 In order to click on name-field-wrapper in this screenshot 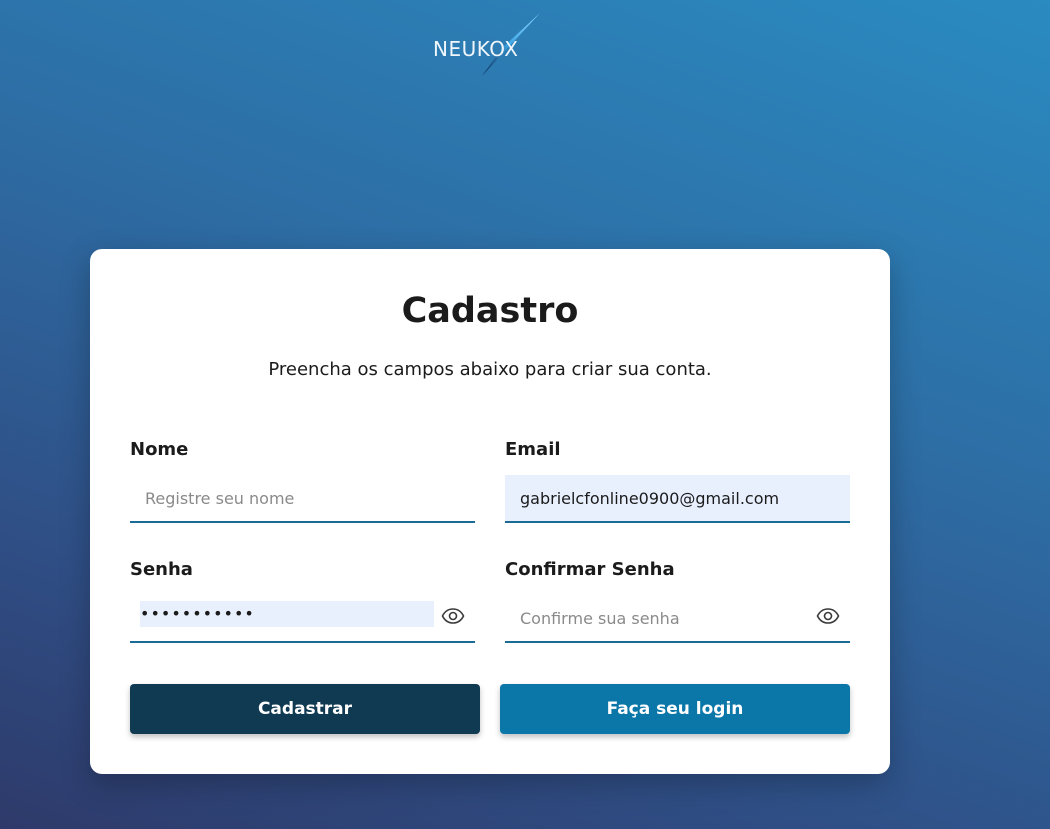, I will do `click(302, 499)`.